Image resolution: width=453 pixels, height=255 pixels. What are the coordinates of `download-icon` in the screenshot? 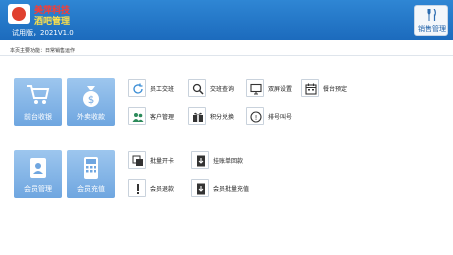 It's located at (200, 160).